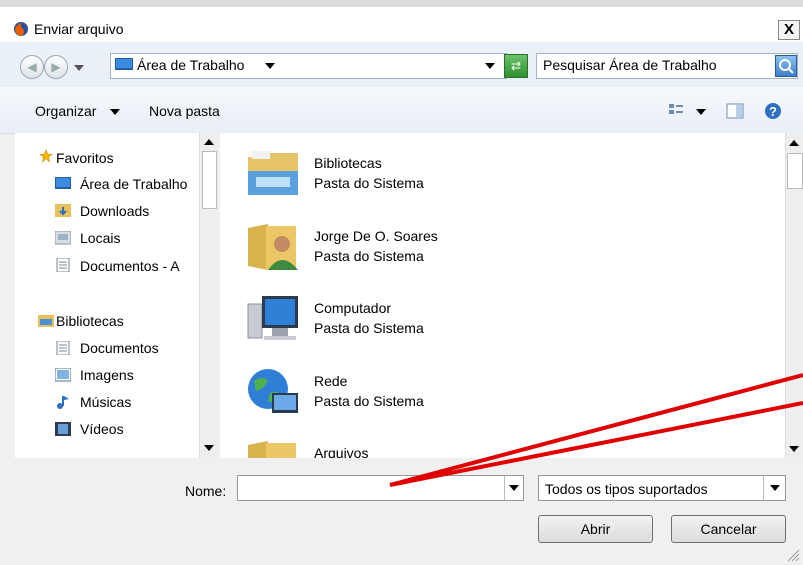  What do you see at coordinates (595, 529) in the screenshot?
I see `open-button: Abrir` at bounding box center [595, 529].